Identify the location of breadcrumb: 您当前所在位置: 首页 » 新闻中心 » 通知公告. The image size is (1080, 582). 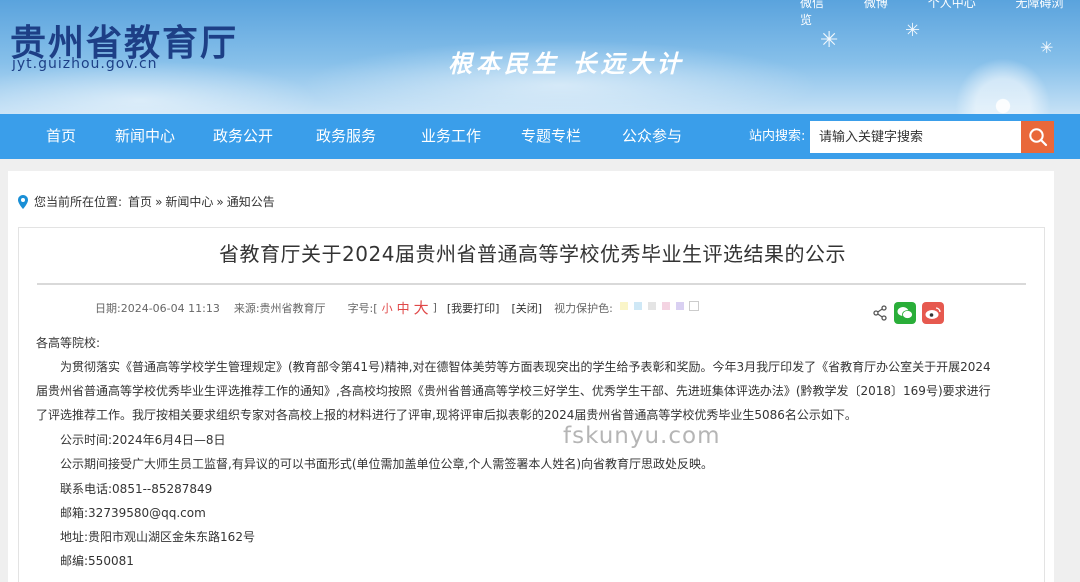
(146, 201).